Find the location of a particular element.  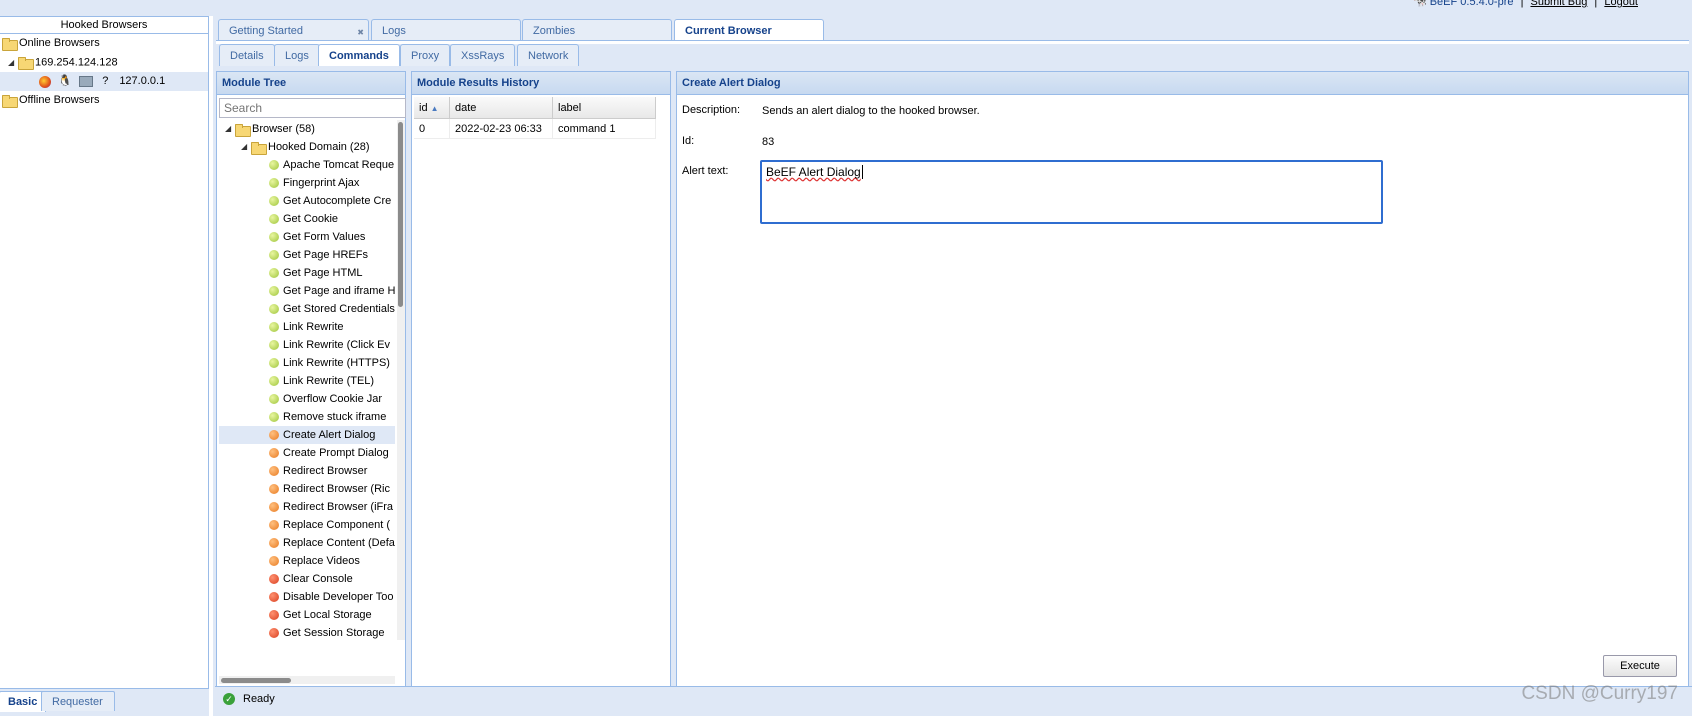

tree-module-item: Create Prompt Dialog is located at coordinates (307, 453).